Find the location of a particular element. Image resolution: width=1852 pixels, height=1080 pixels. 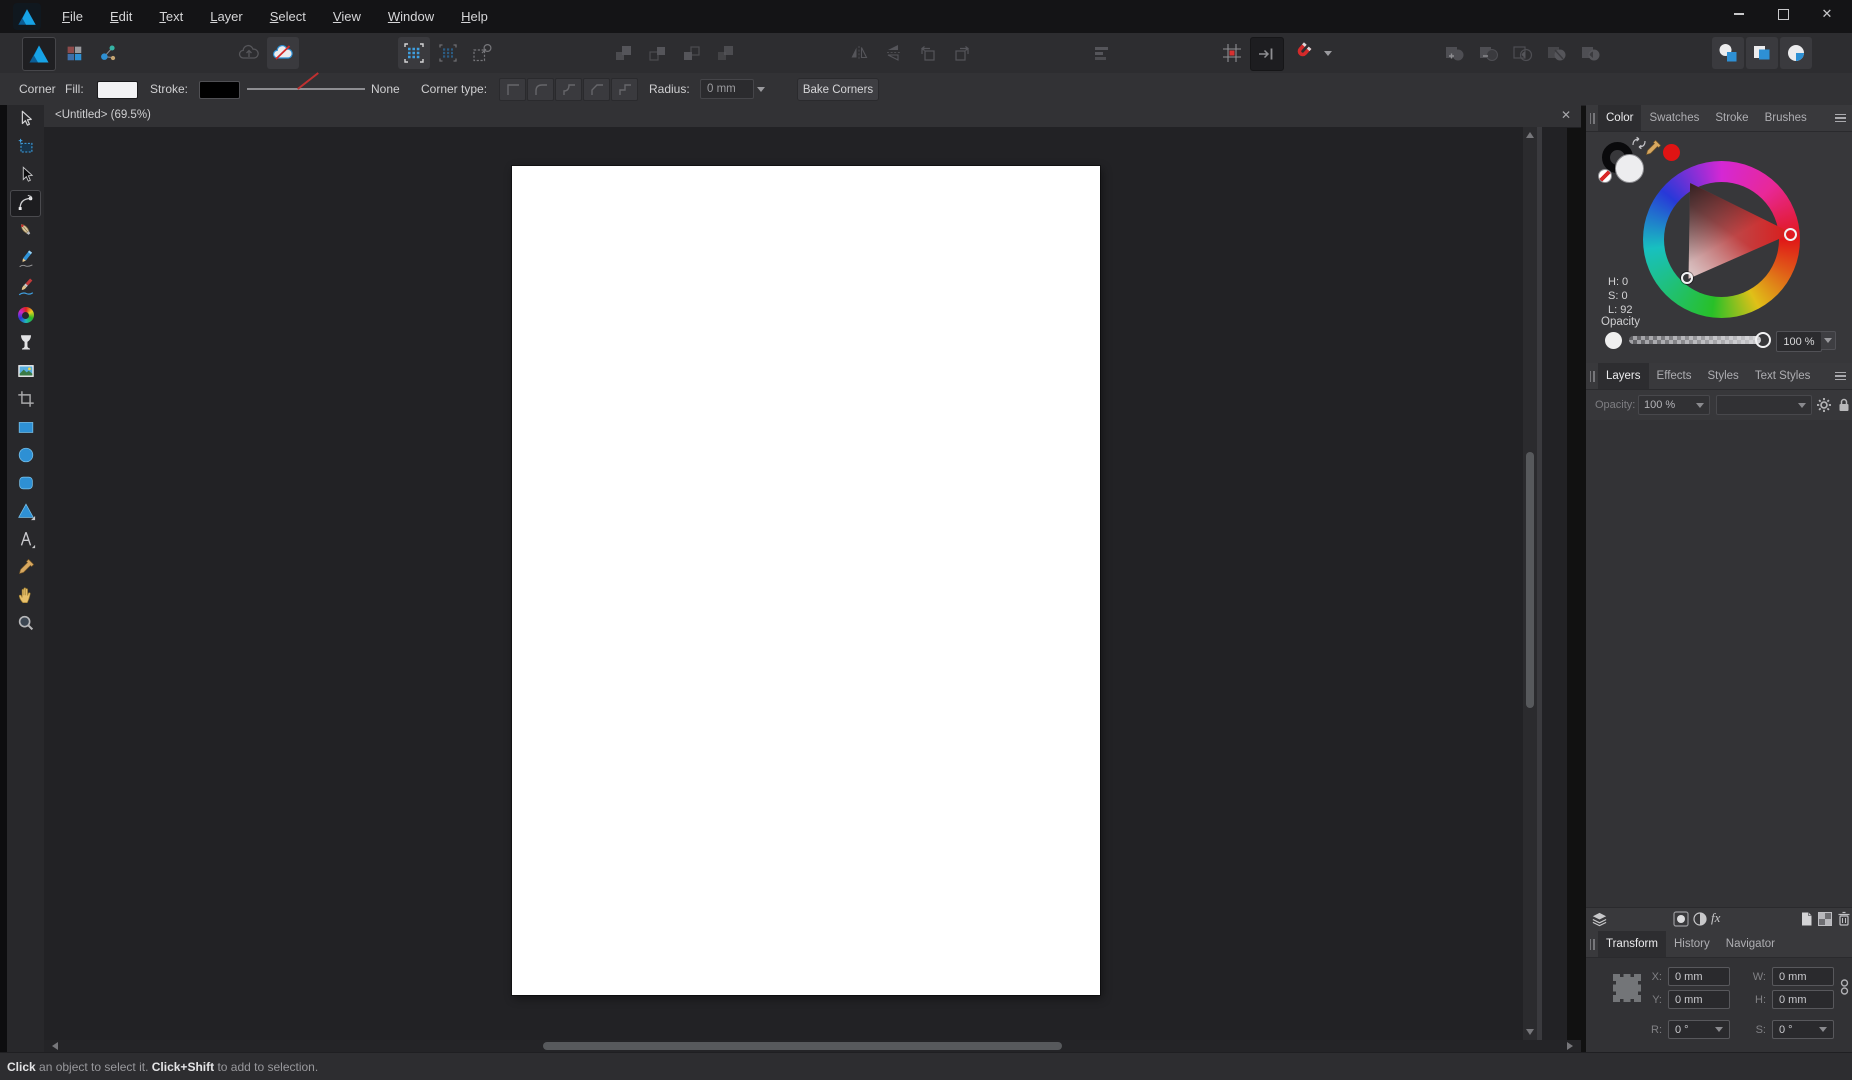

opacity-dropdown is located at coordinates (1828, 340).